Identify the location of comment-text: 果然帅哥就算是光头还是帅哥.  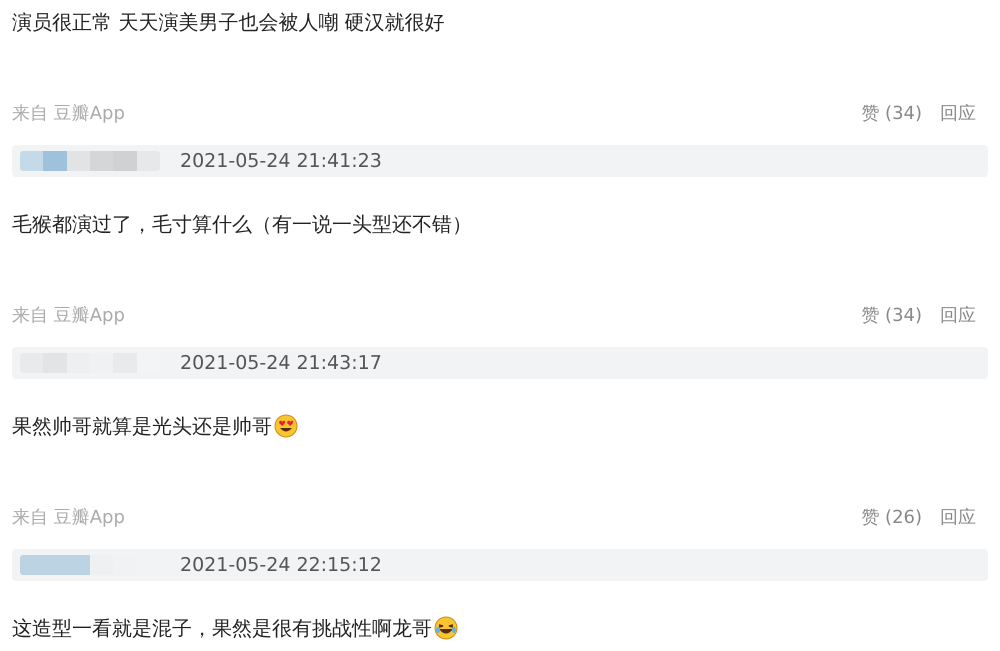
(142, 426).